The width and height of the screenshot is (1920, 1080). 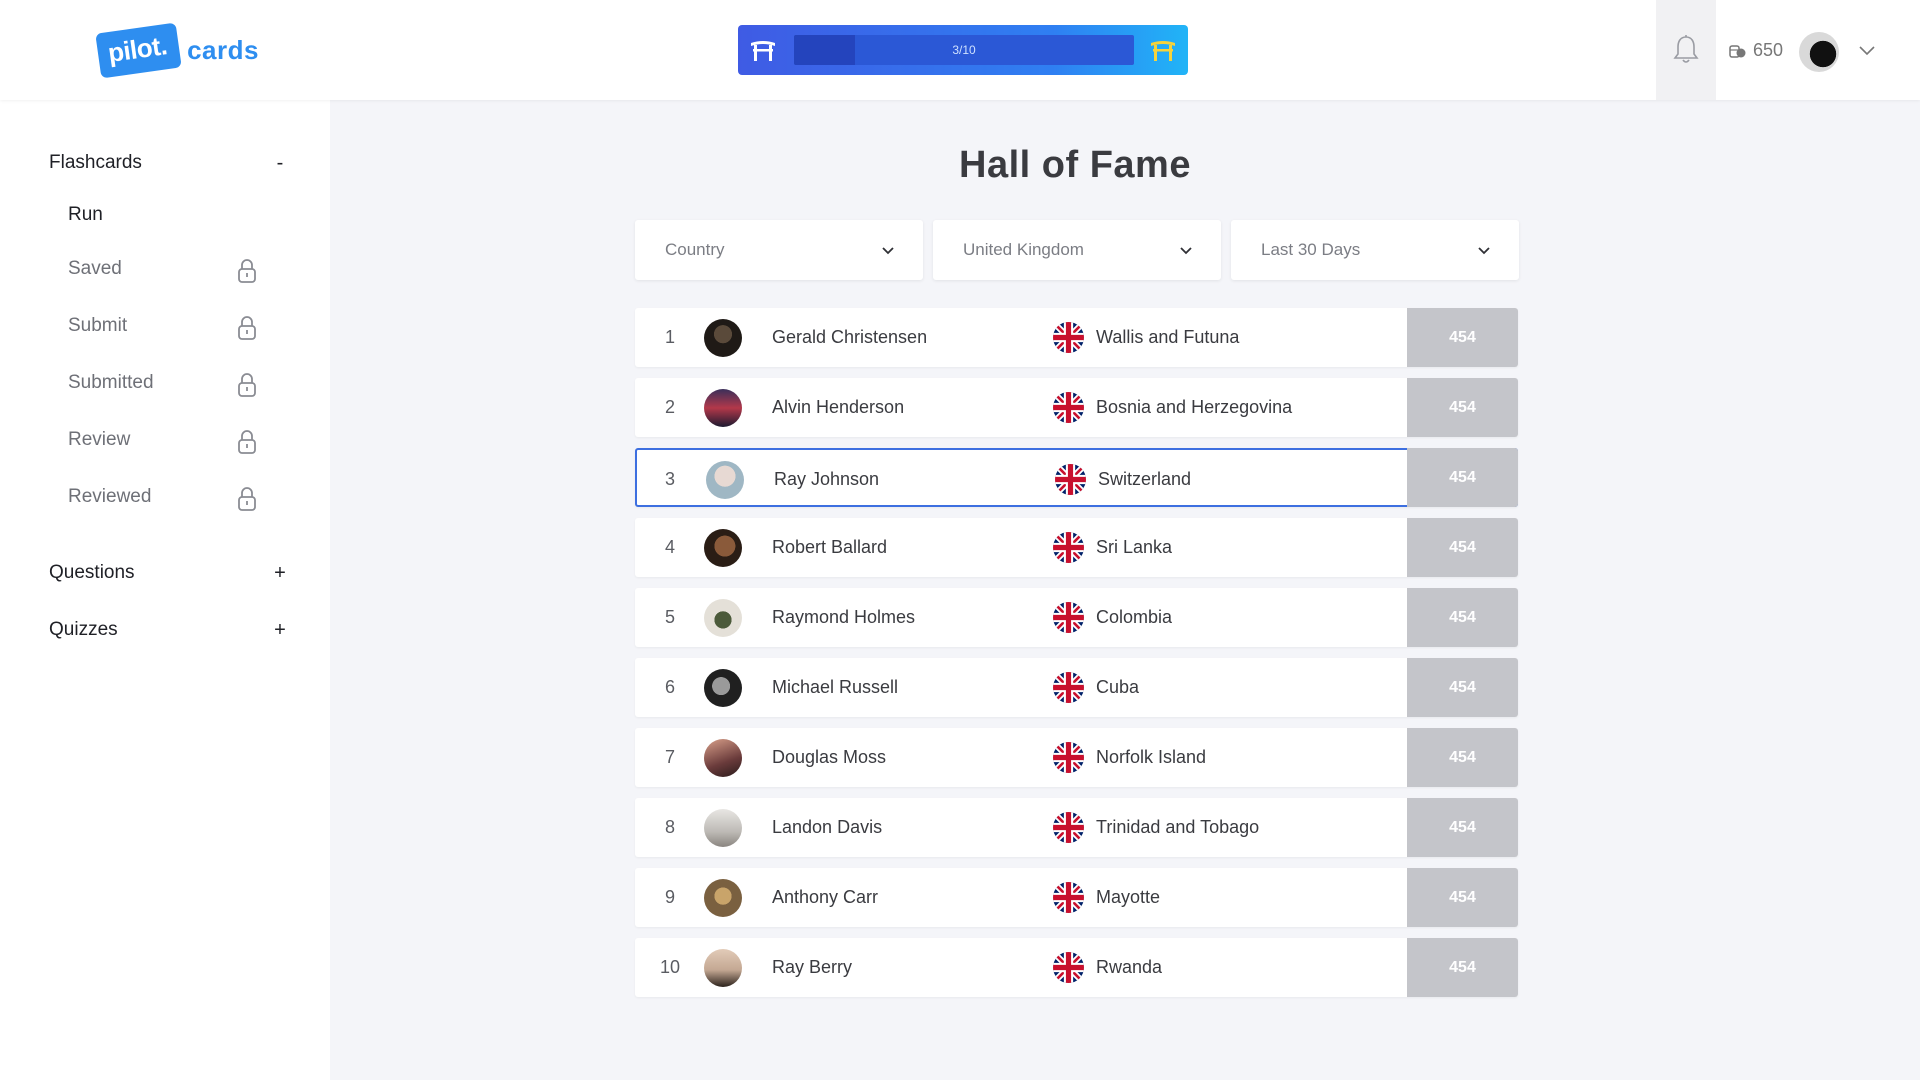 I want to click on rank-number: 7, so click(x=669, y=757).